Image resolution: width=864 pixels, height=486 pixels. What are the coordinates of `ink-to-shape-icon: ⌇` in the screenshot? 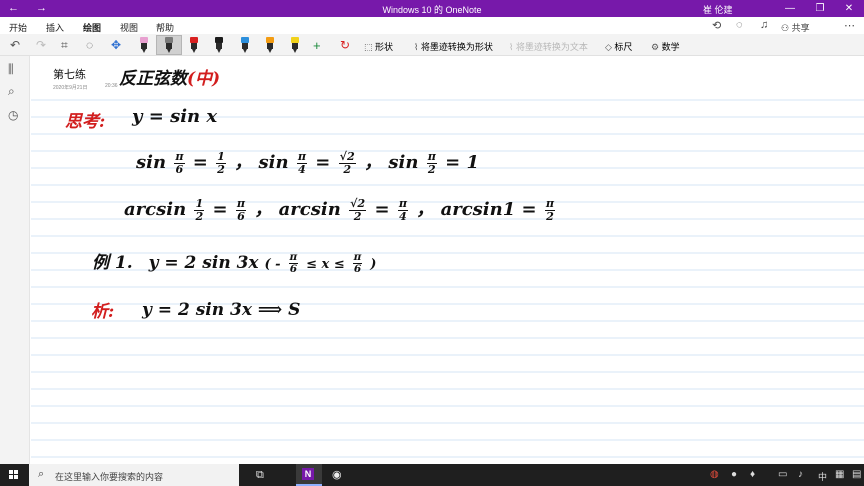 It's located at (417, 47).